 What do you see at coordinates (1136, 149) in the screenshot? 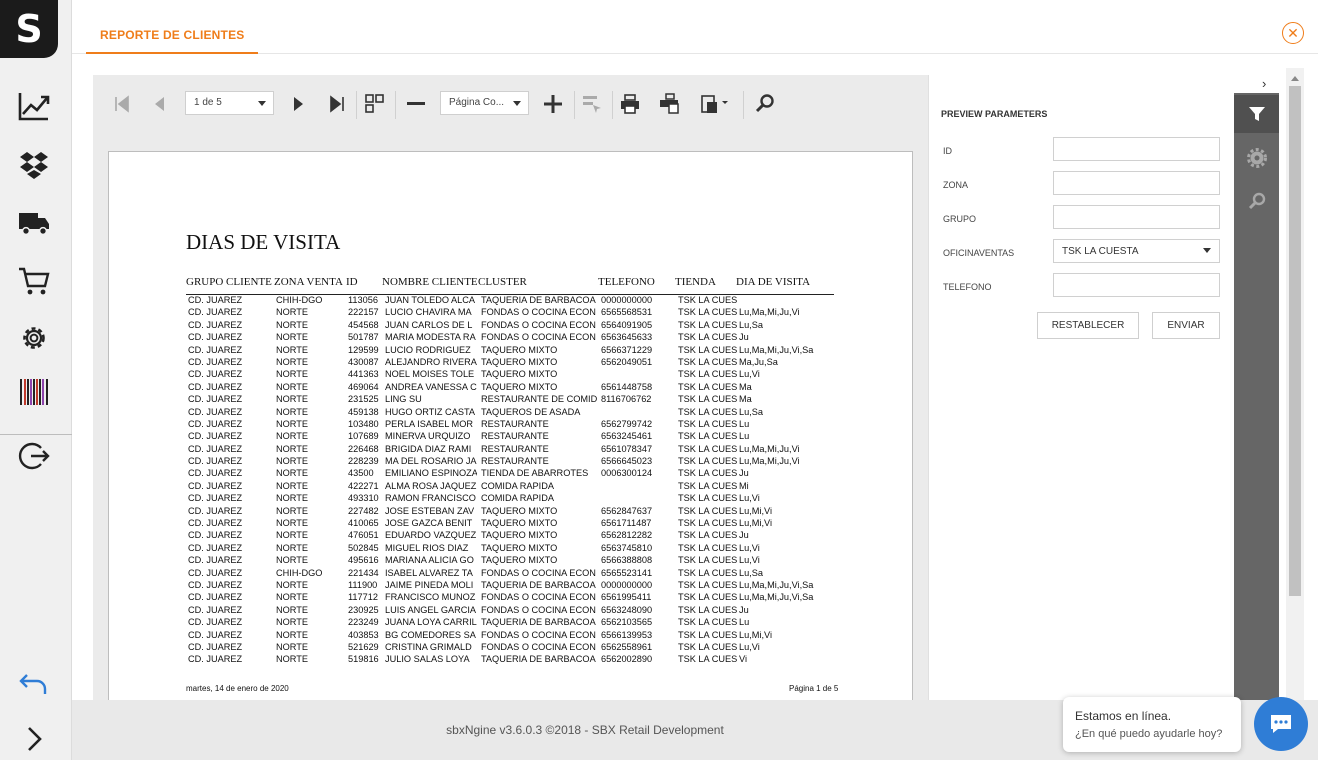
I see `param-input-id` at bounding box center [1136, 149].